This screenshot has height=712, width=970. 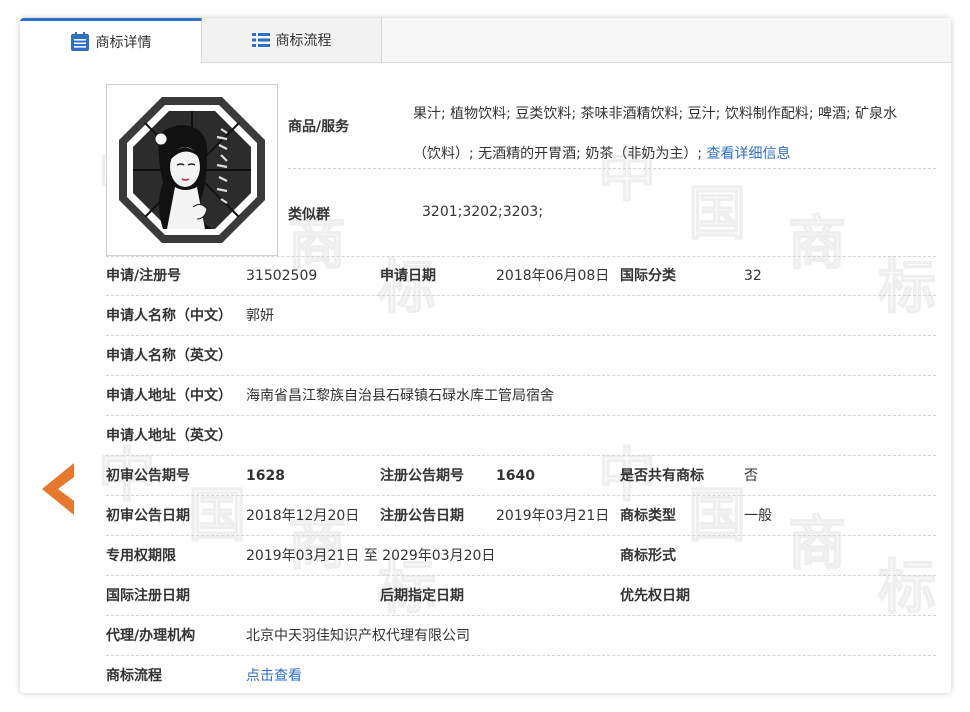 What do you see at coordinates (123, 43) in the screenshot?
I see `tab-label: 商标详情` at bounding box center [123, 43].